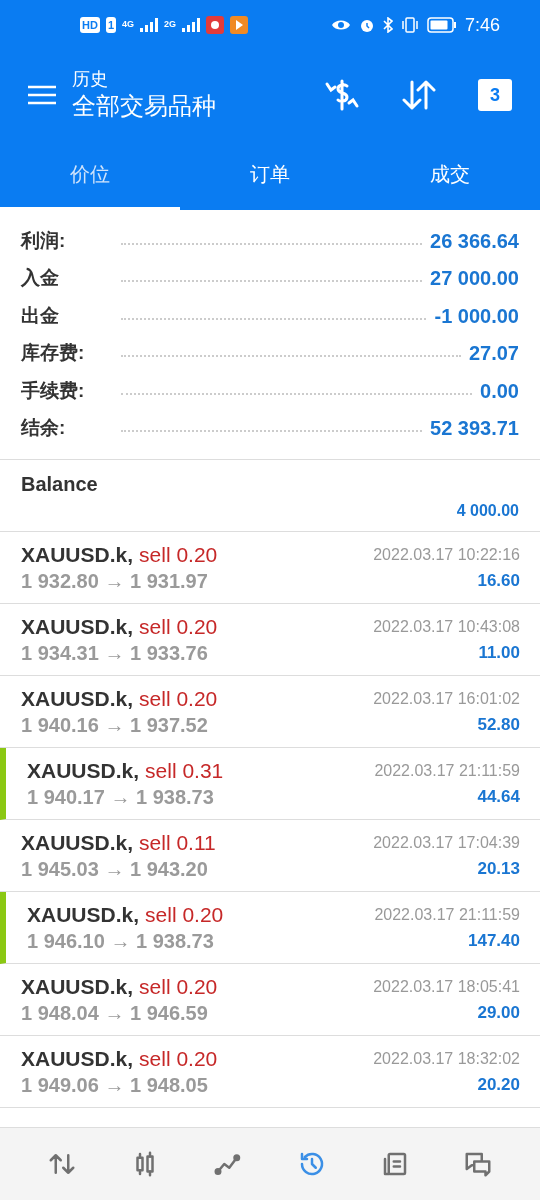  Describe the element at coordinates (270, 712) in the screenshot. I see `deal-row: XAUUSD.k, sell 0.20 1 940.16 → 1 937.52 2022.03.17 16:01:02 52.80` at that location.